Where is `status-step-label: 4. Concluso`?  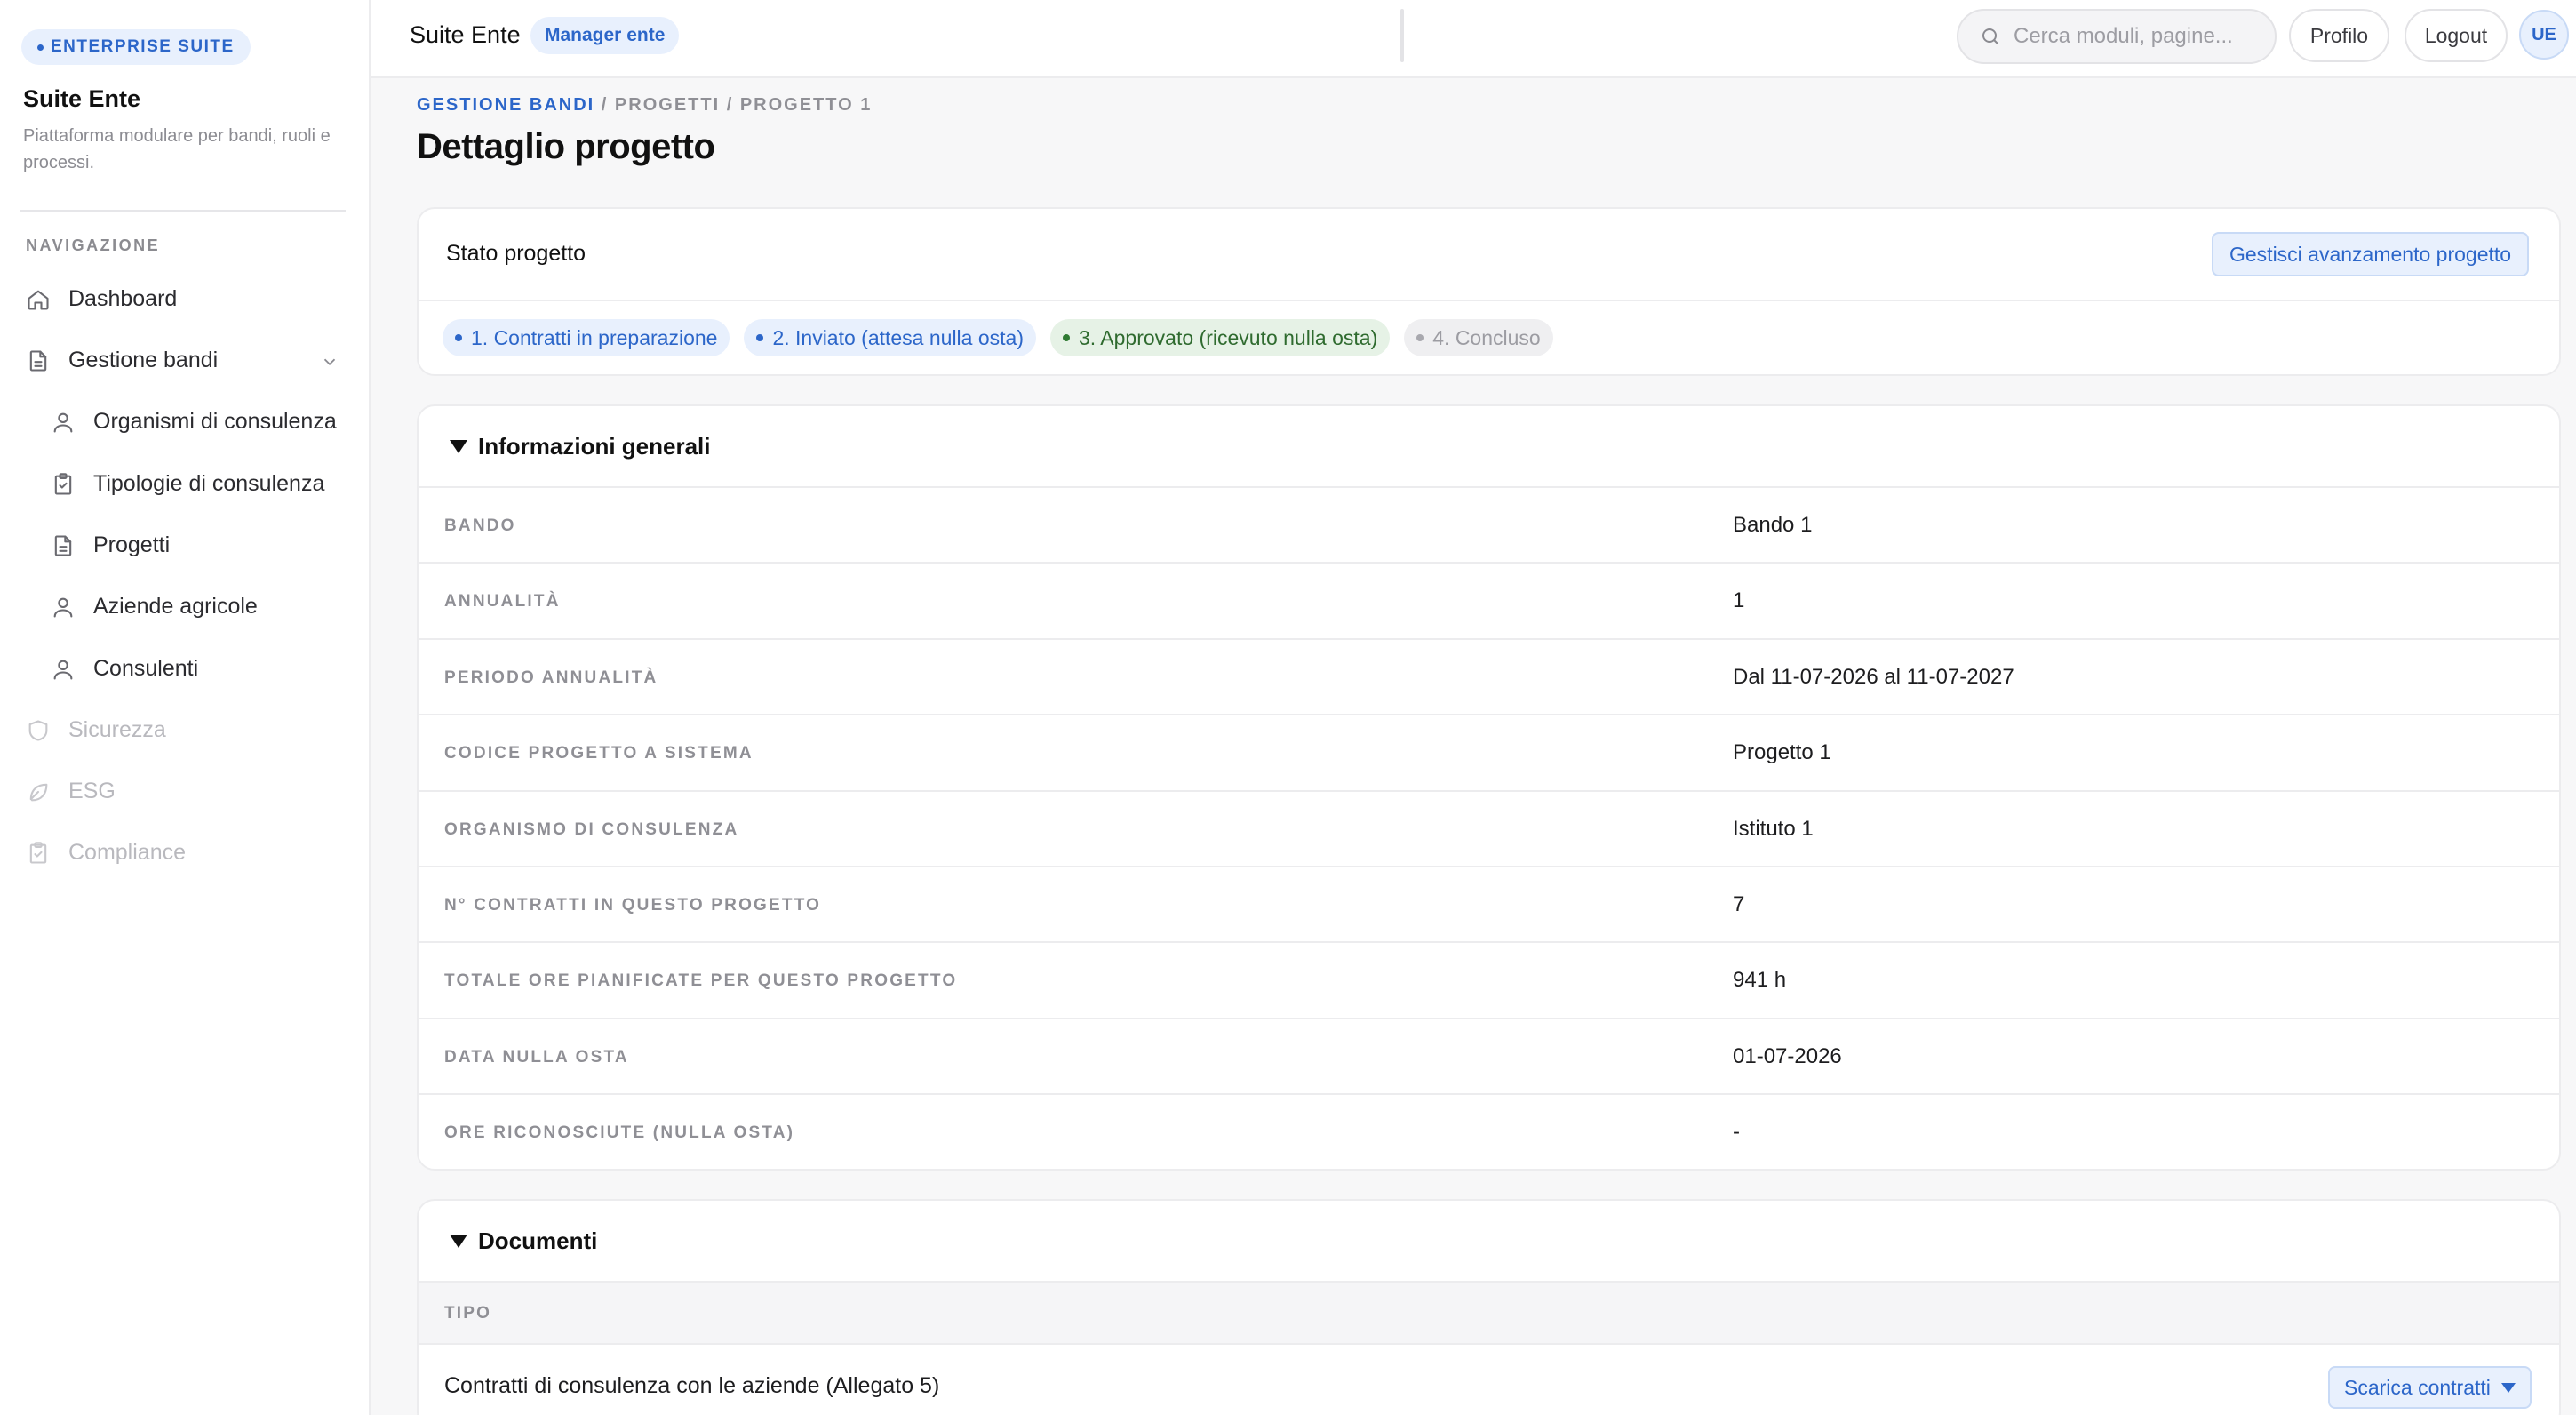
status-step-label: 4. Concluso is located at coordinates (1486, 337).